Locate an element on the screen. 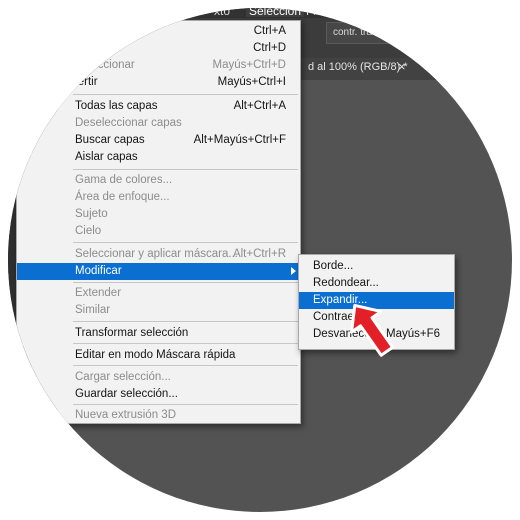 This screenshot has width=520, height=520. menu-item-nueva-extrusion-3d: Nueva extrusión 3D is located at coordinates (158, 415).